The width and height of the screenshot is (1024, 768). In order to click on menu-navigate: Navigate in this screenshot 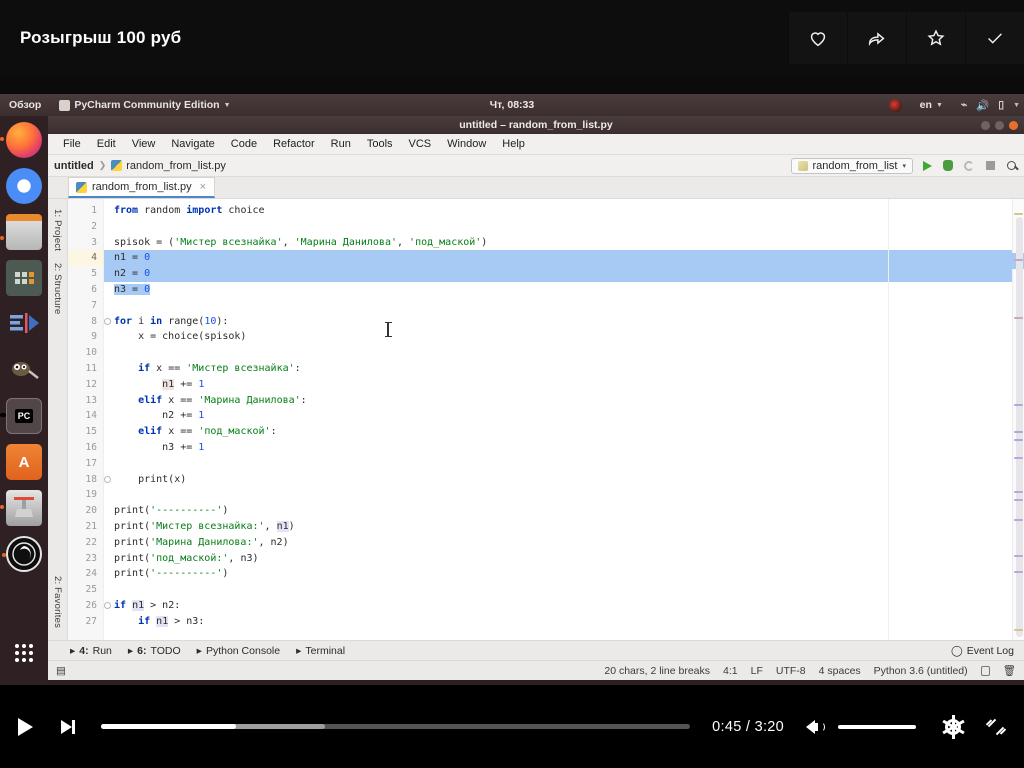, I will do `click(192, 144)`.